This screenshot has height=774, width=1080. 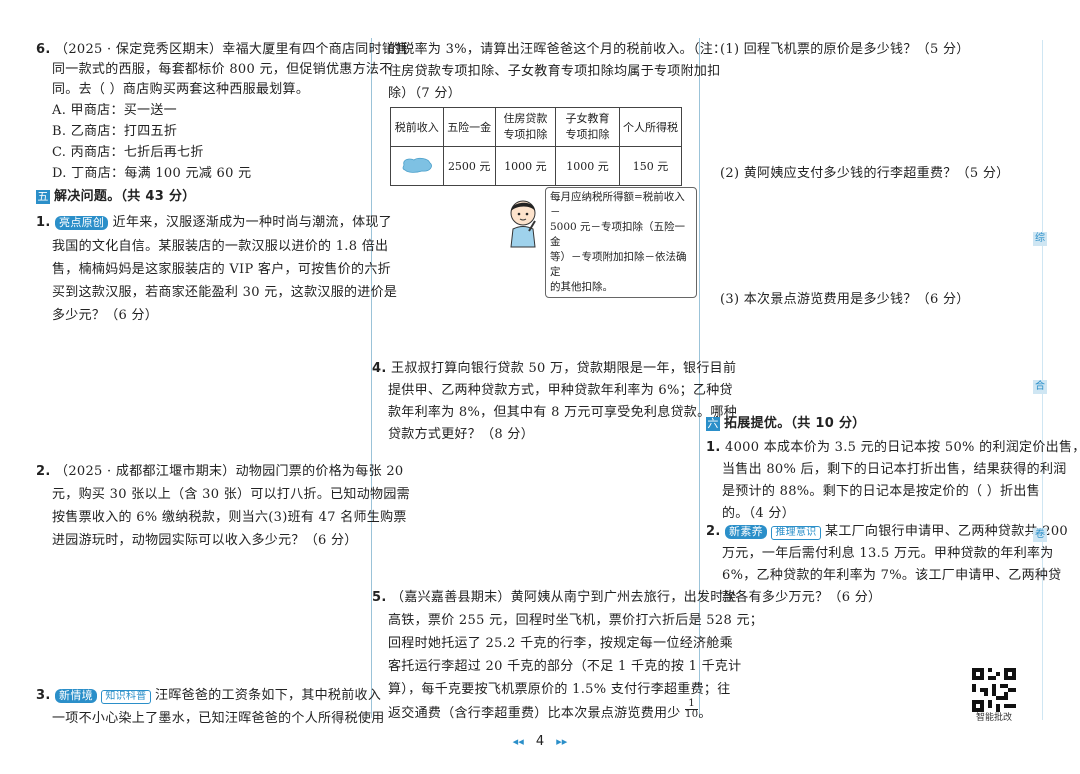 What do you see at coordinates (865, 173) in the screenshot?
I see `subquestion-2: (2) 黄阿姨应支付多少钱的行李超重费？（5 分）` at bounding box center [865, 173].